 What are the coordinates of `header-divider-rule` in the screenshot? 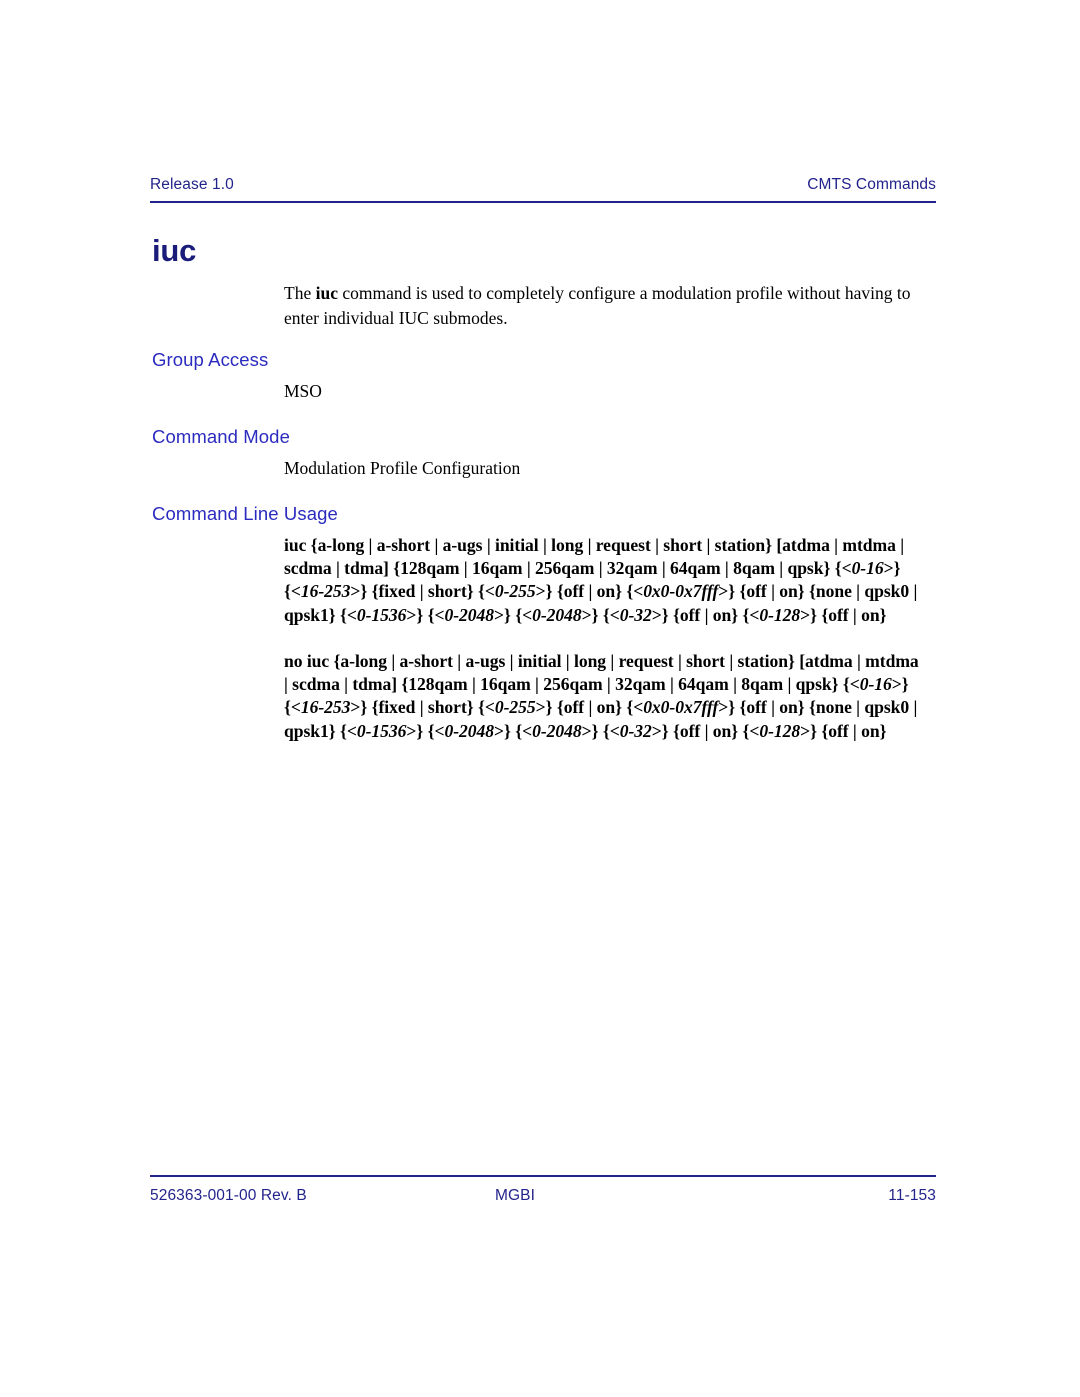 It's located at (543, 202).